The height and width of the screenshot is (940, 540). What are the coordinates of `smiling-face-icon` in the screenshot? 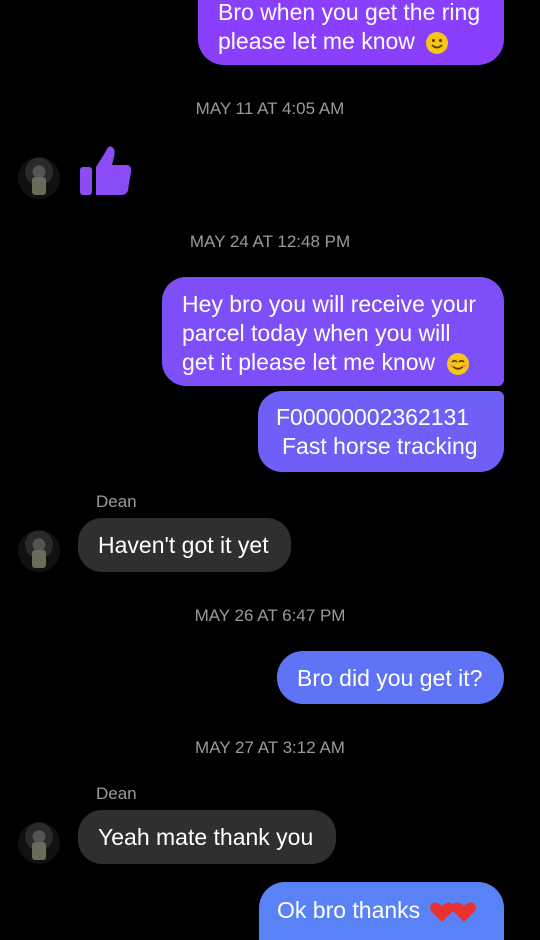 It's located at (457, 363).